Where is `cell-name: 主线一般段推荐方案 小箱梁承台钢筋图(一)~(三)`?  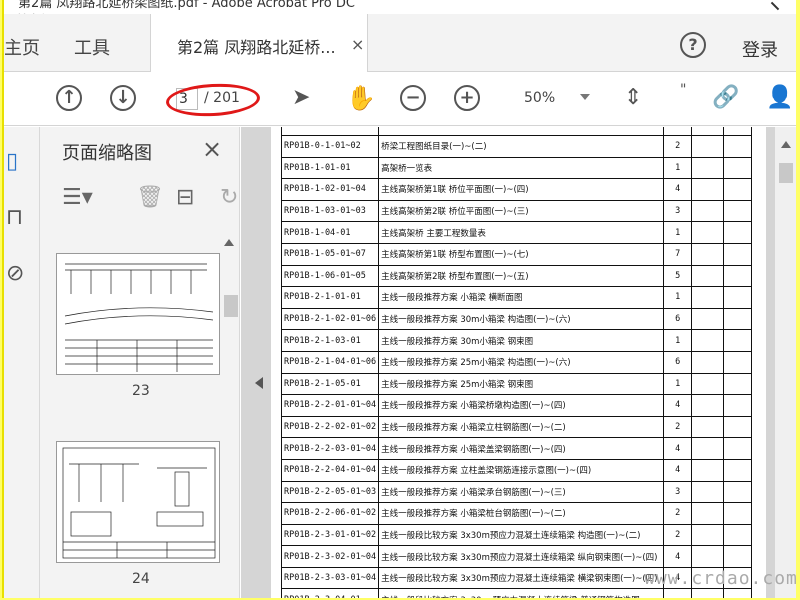 cell-name: 主线一般段推荐方案 小箱梁承台钢筋图(一)~(三) is located at coordinates (521, 492).